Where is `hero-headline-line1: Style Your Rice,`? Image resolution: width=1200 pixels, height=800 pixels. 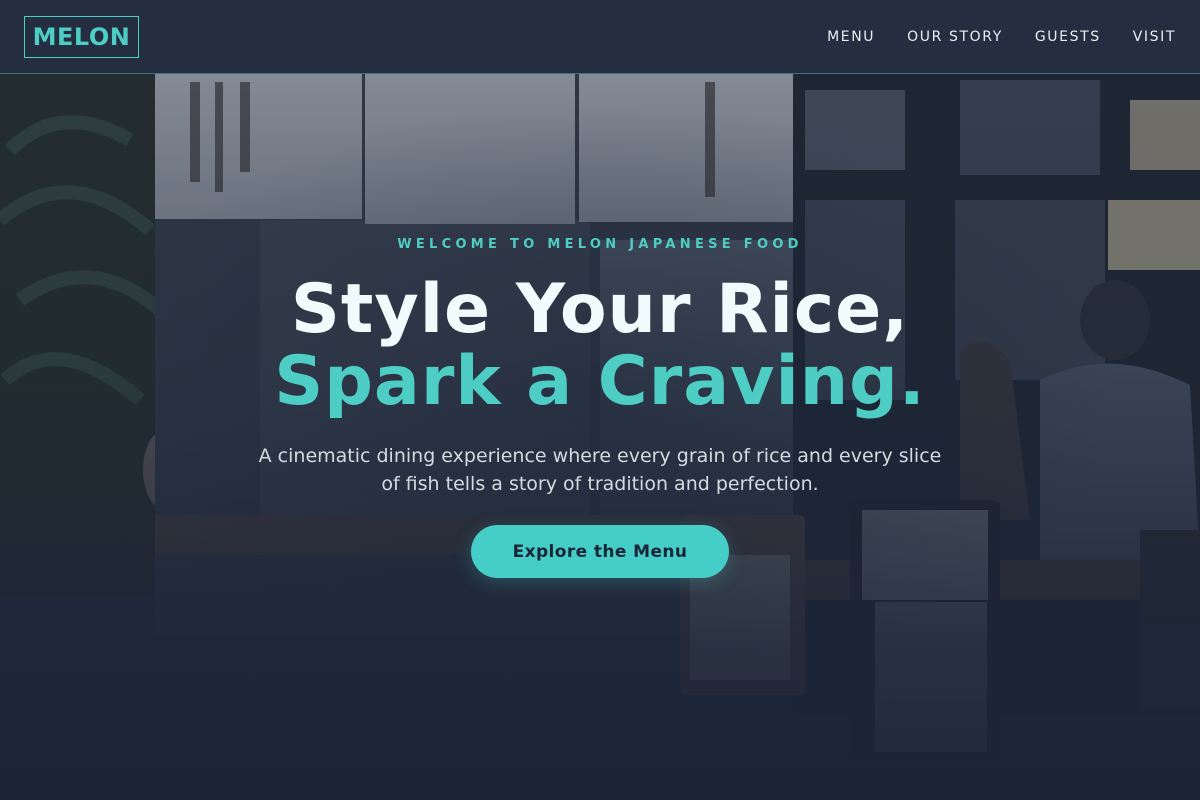 hero-headline-line1: Style Your Rice, is located at coordinates (600, 309).